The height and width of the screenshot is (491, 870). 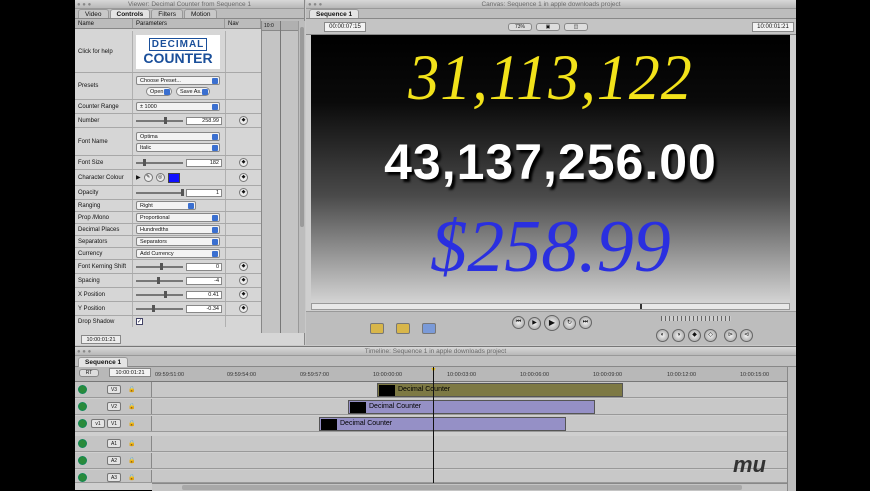 I want to click on prev-edit-icon: ⏮, so click(x=518, y=322).